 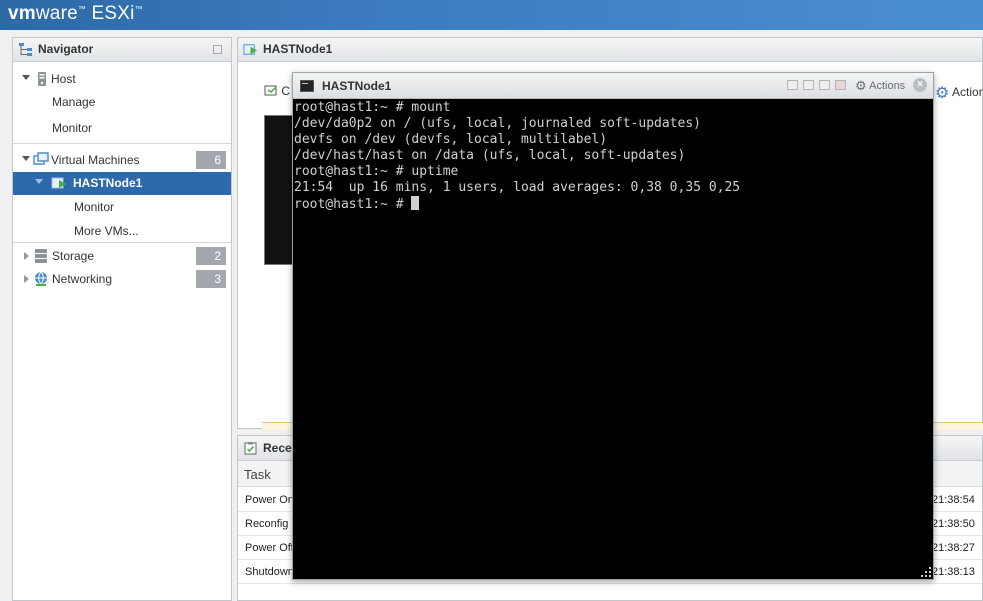 I want to click on count-badge: 3, so click(x=211, y=279).